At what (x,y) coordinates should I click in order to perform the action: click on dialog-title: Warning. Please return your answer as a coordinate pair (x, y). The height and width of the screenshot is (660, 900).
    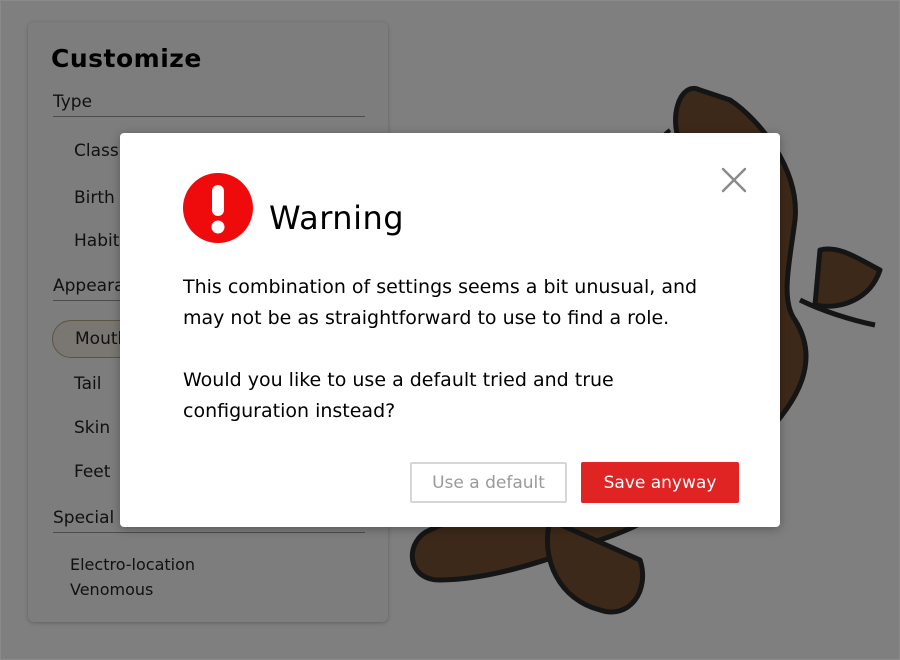
    Looking at the image, I should click on (337, 218).